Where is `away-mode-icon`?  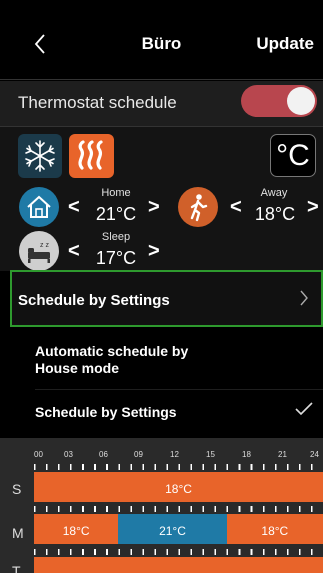 away-mode-icon is located at coordinates (198, 207).